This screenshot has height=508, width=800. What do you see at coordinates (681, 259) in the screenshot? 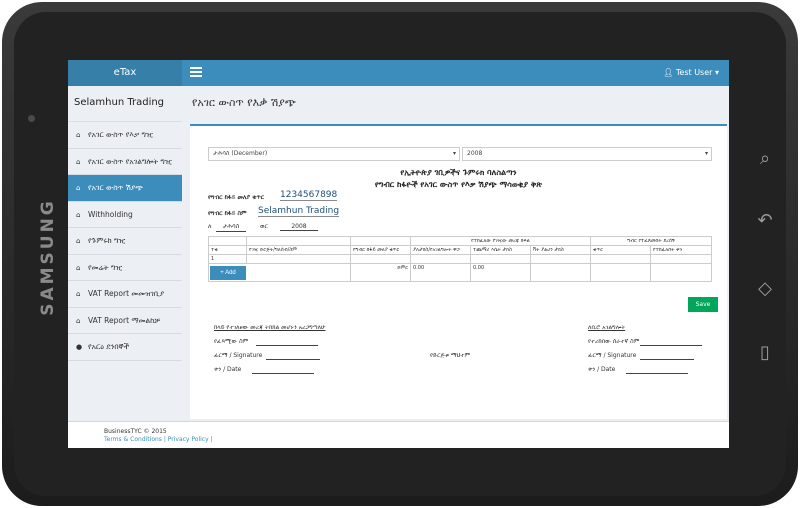
I see `receipt-date-cell` at bounding box center [681, 259].